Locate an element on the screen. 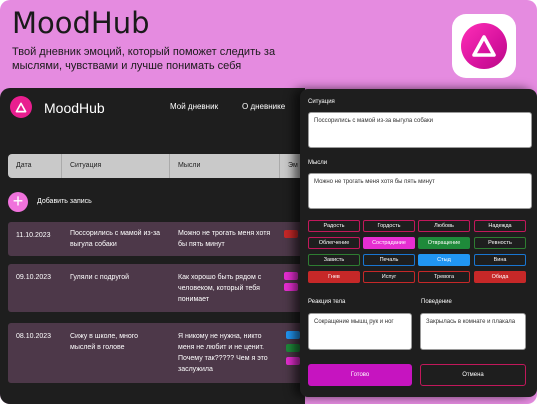  emotion-disgust: Отвращение is located at coordinates (444, 243).